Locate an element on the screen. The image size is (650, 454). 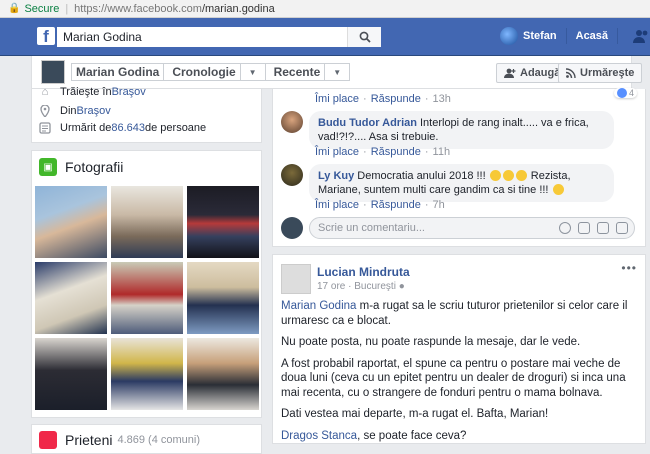
tab-chronology: Cronologie ▼ is located at coordinates (215, 72).